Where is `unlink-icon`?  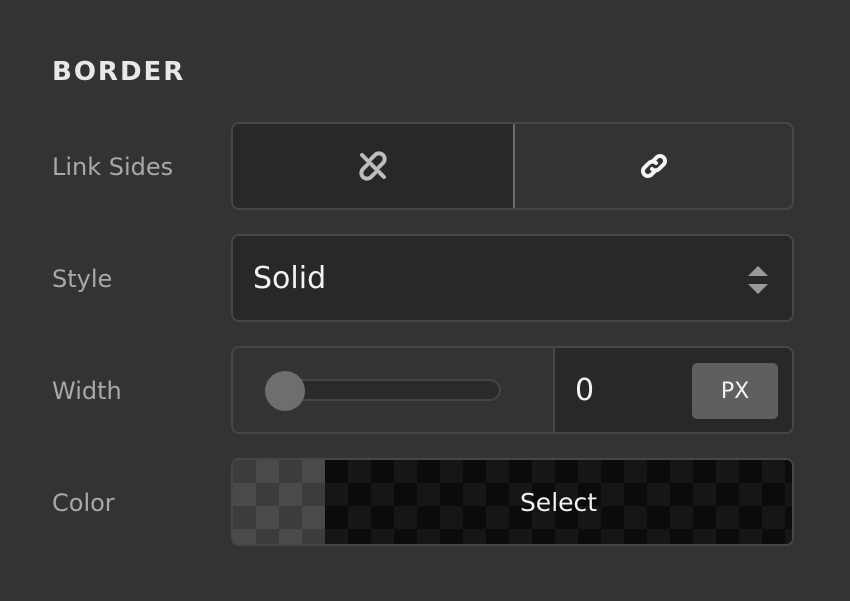 unlink-icon is located at coordinates (373, 166).